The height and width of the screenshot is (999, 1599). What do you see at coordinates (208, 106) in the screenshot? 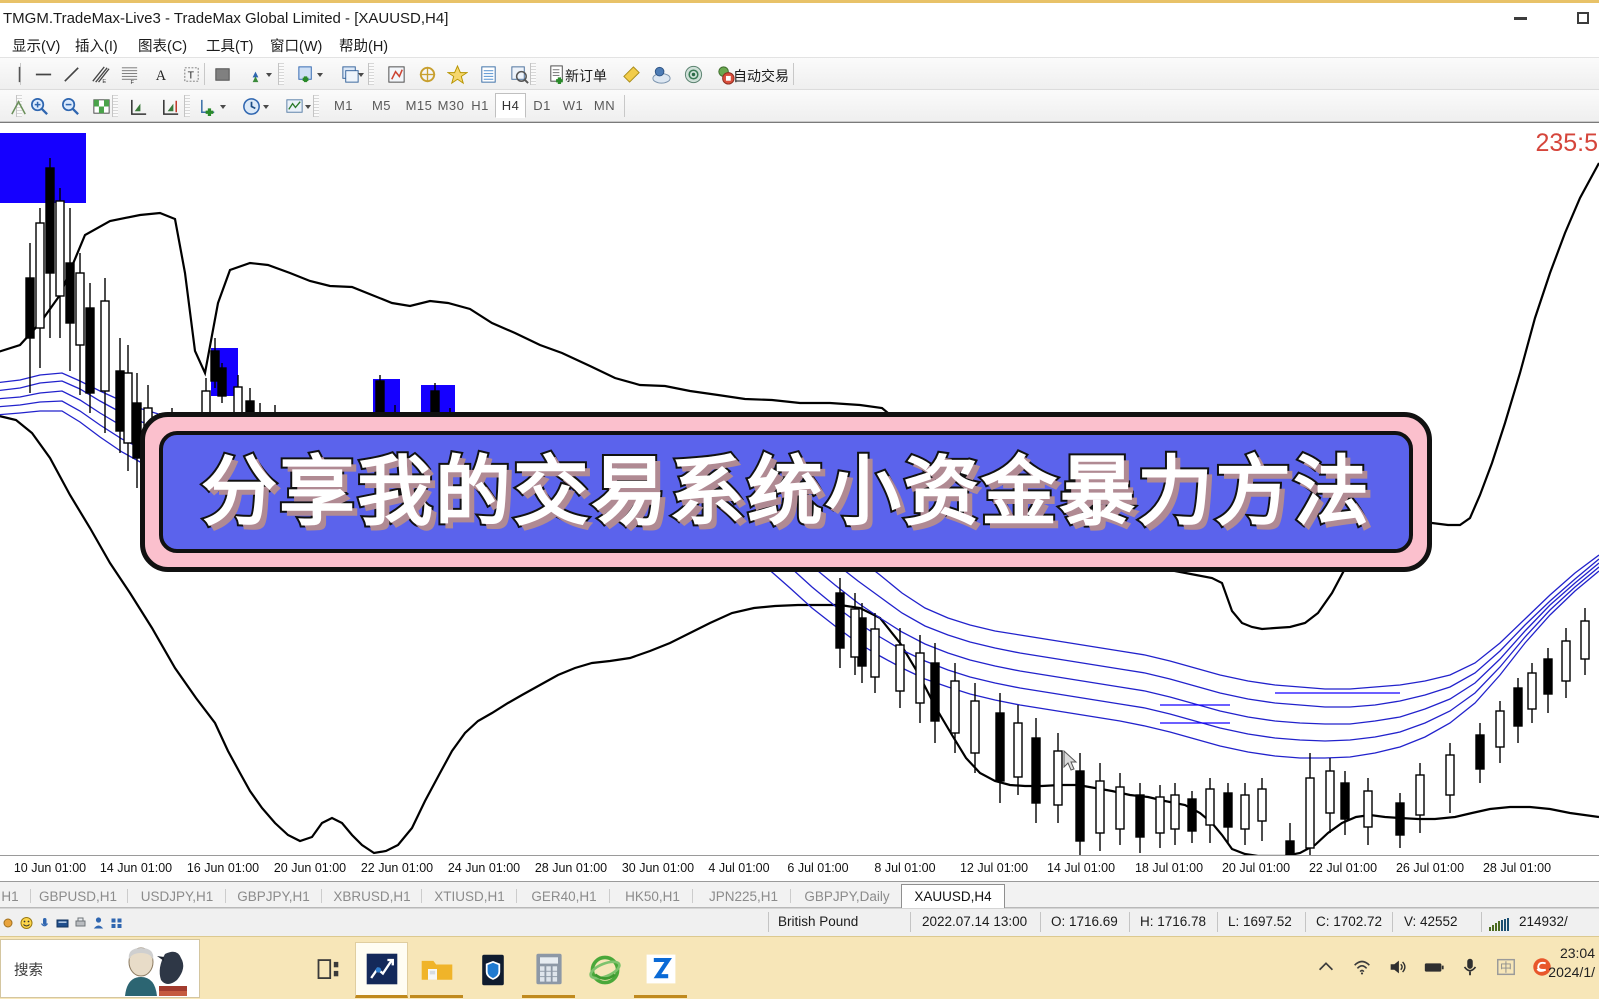
I see `indicators-button` at bounding box center [208, 106].